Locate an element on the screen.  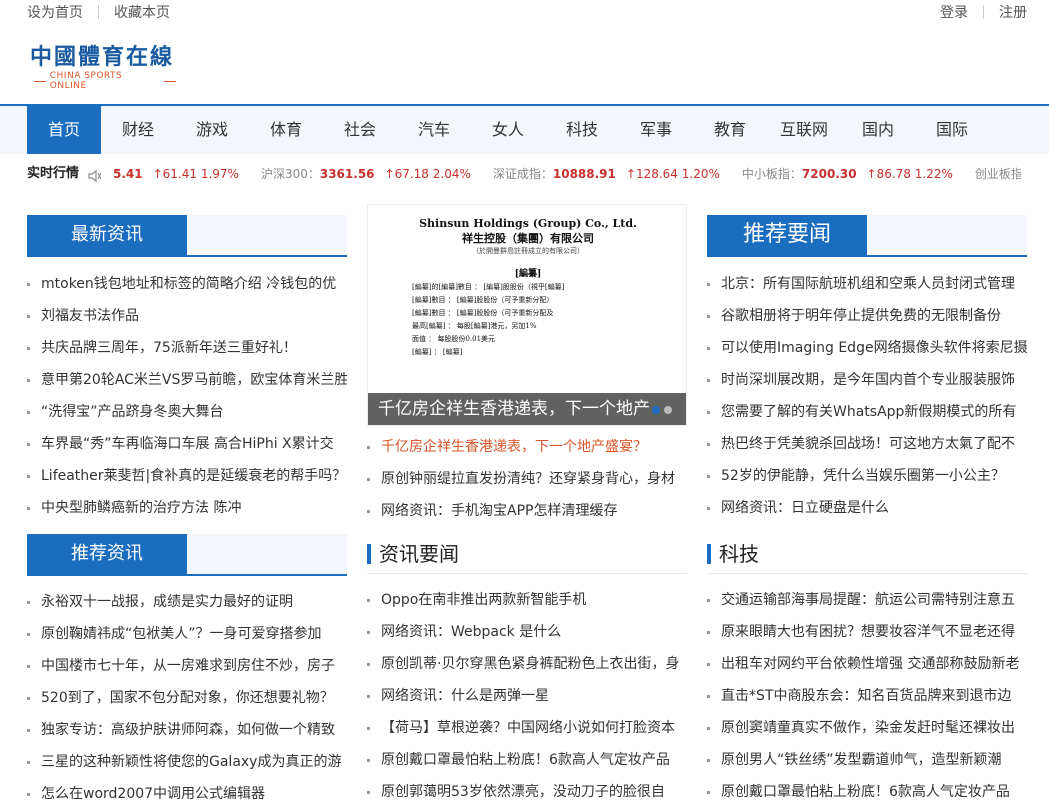
news-link: 您需要了解的有关WhatsApp新假期模式的所有 is located at coordinates (867, 412).